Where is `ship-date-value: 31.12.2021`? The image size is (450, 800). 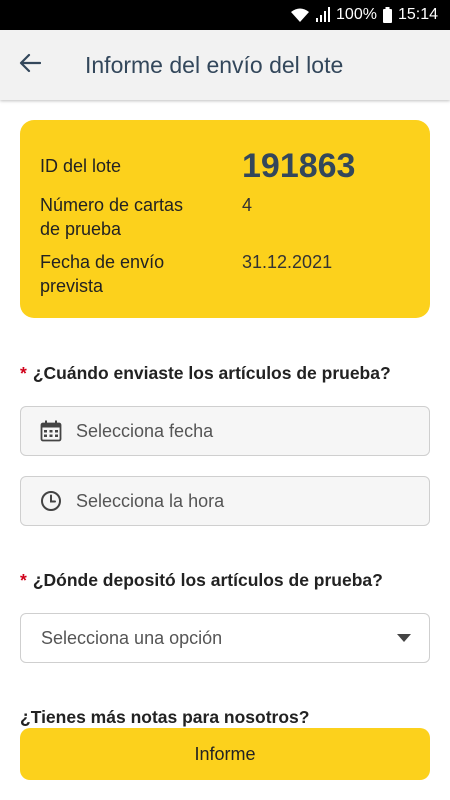 ship-date-value: 31.12.2021 is located at coordinates (287, 262).